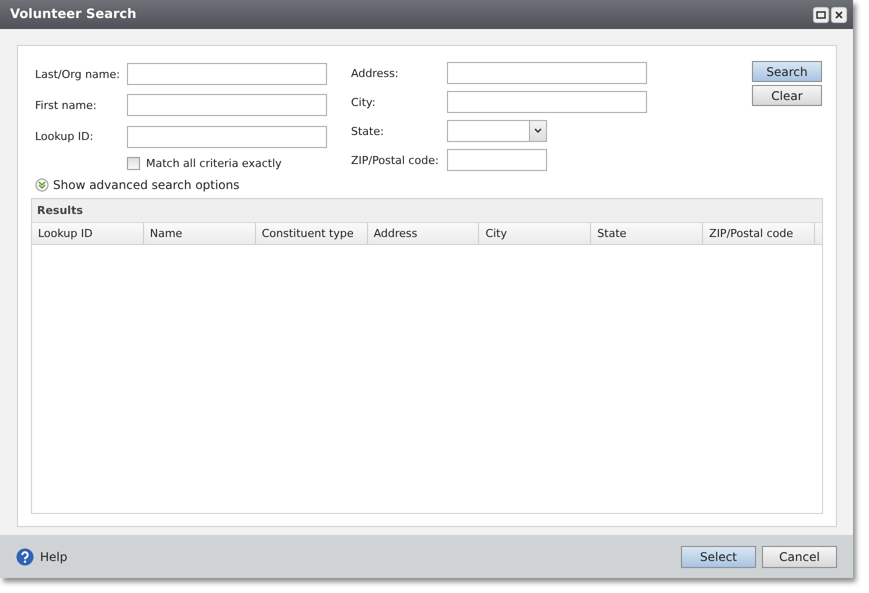 Image resolution: width=869 pixels, height=593 pixels. What do you see at coordinates (200, 233) in the screenshot?
I see `column-header: Name` at bounding box center [200, 233].